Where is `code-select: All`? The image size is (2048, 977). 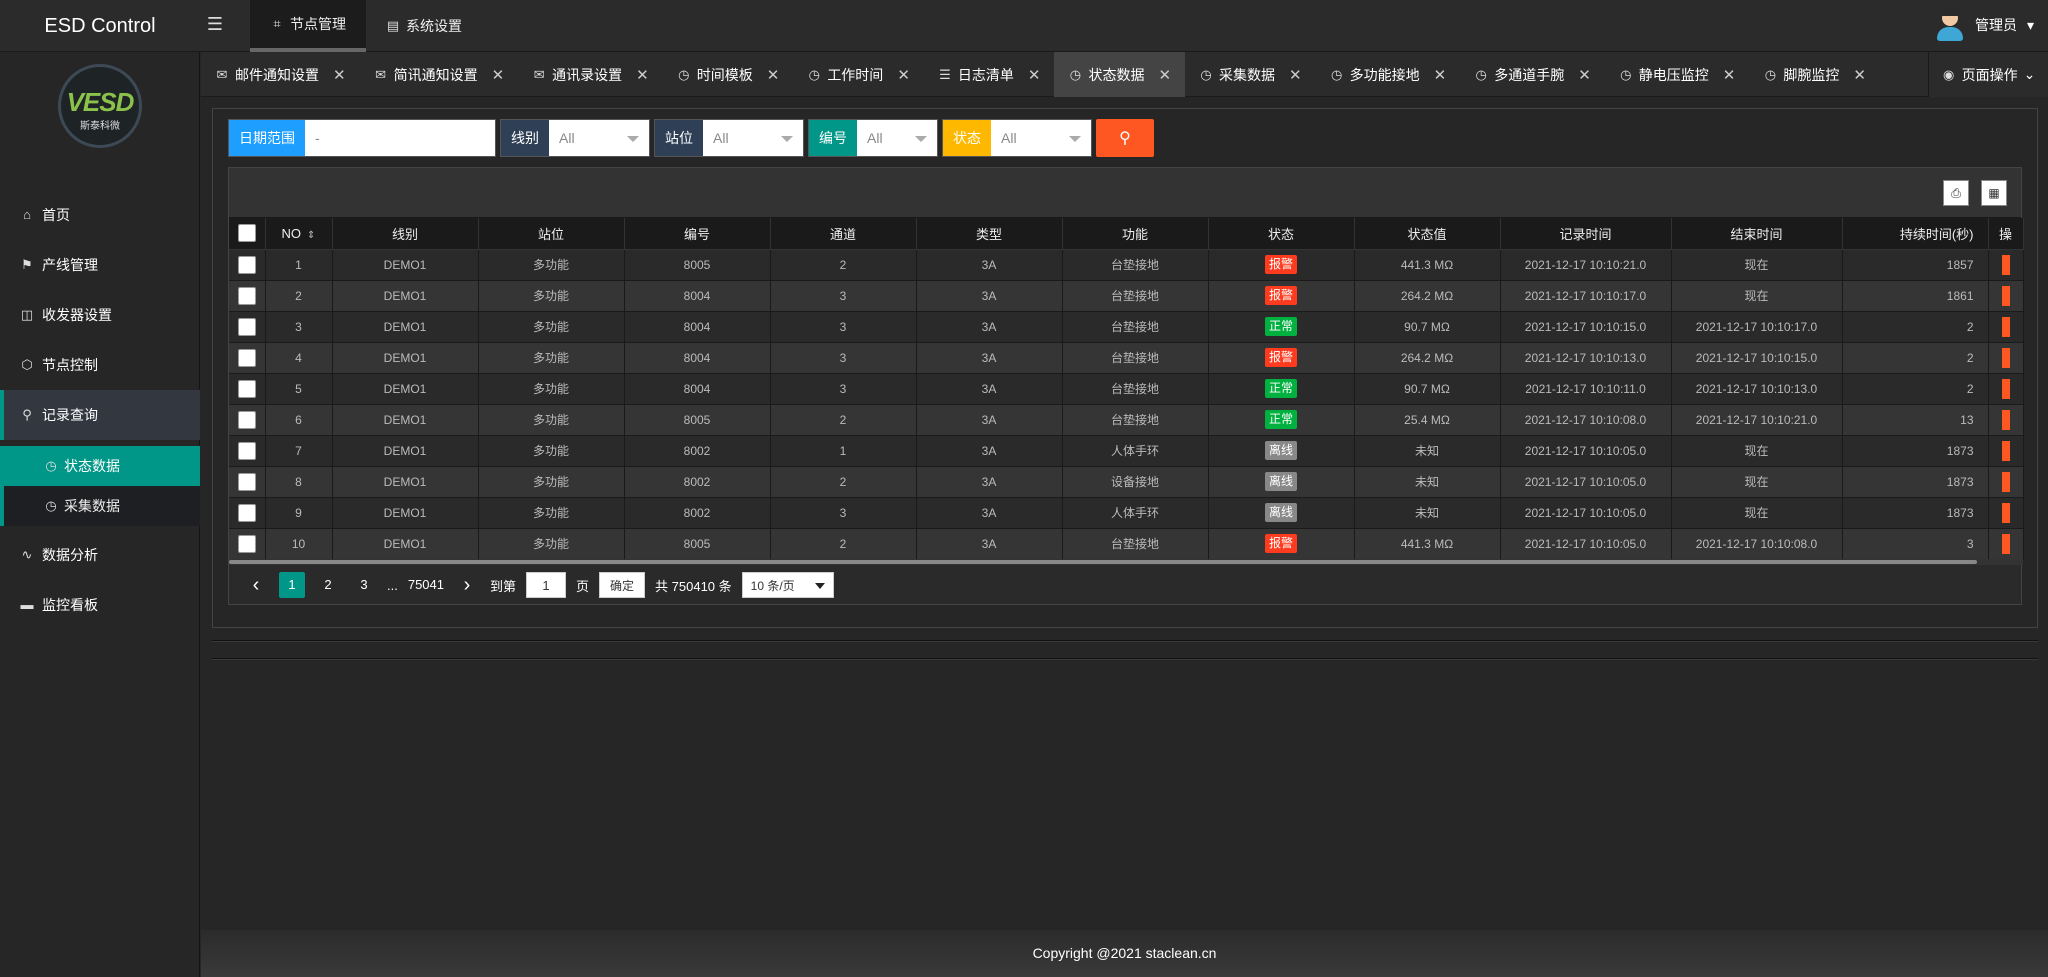 code-select: All is located at coordinates (897, 138).